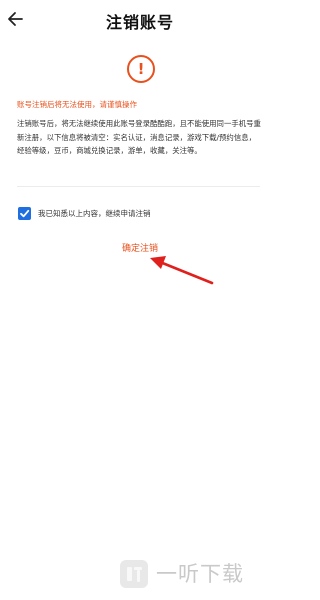 The image size is (320, 600). I want to click on watermark-logo: 一听下载, so click(193, 574).